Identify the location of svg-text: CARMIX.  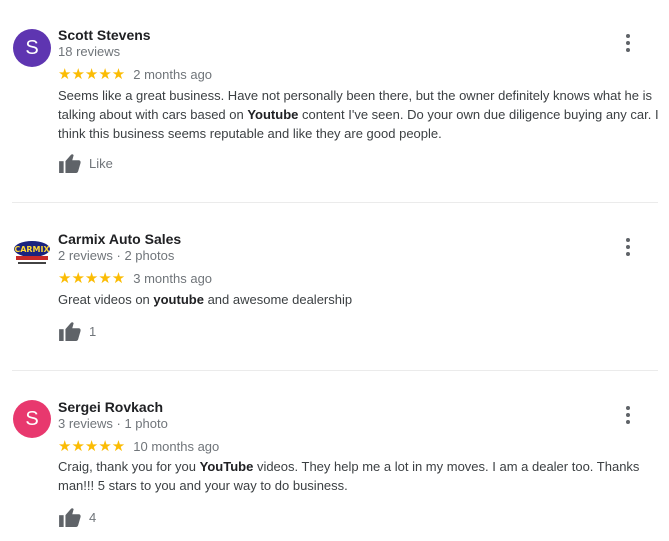
(32, 249).